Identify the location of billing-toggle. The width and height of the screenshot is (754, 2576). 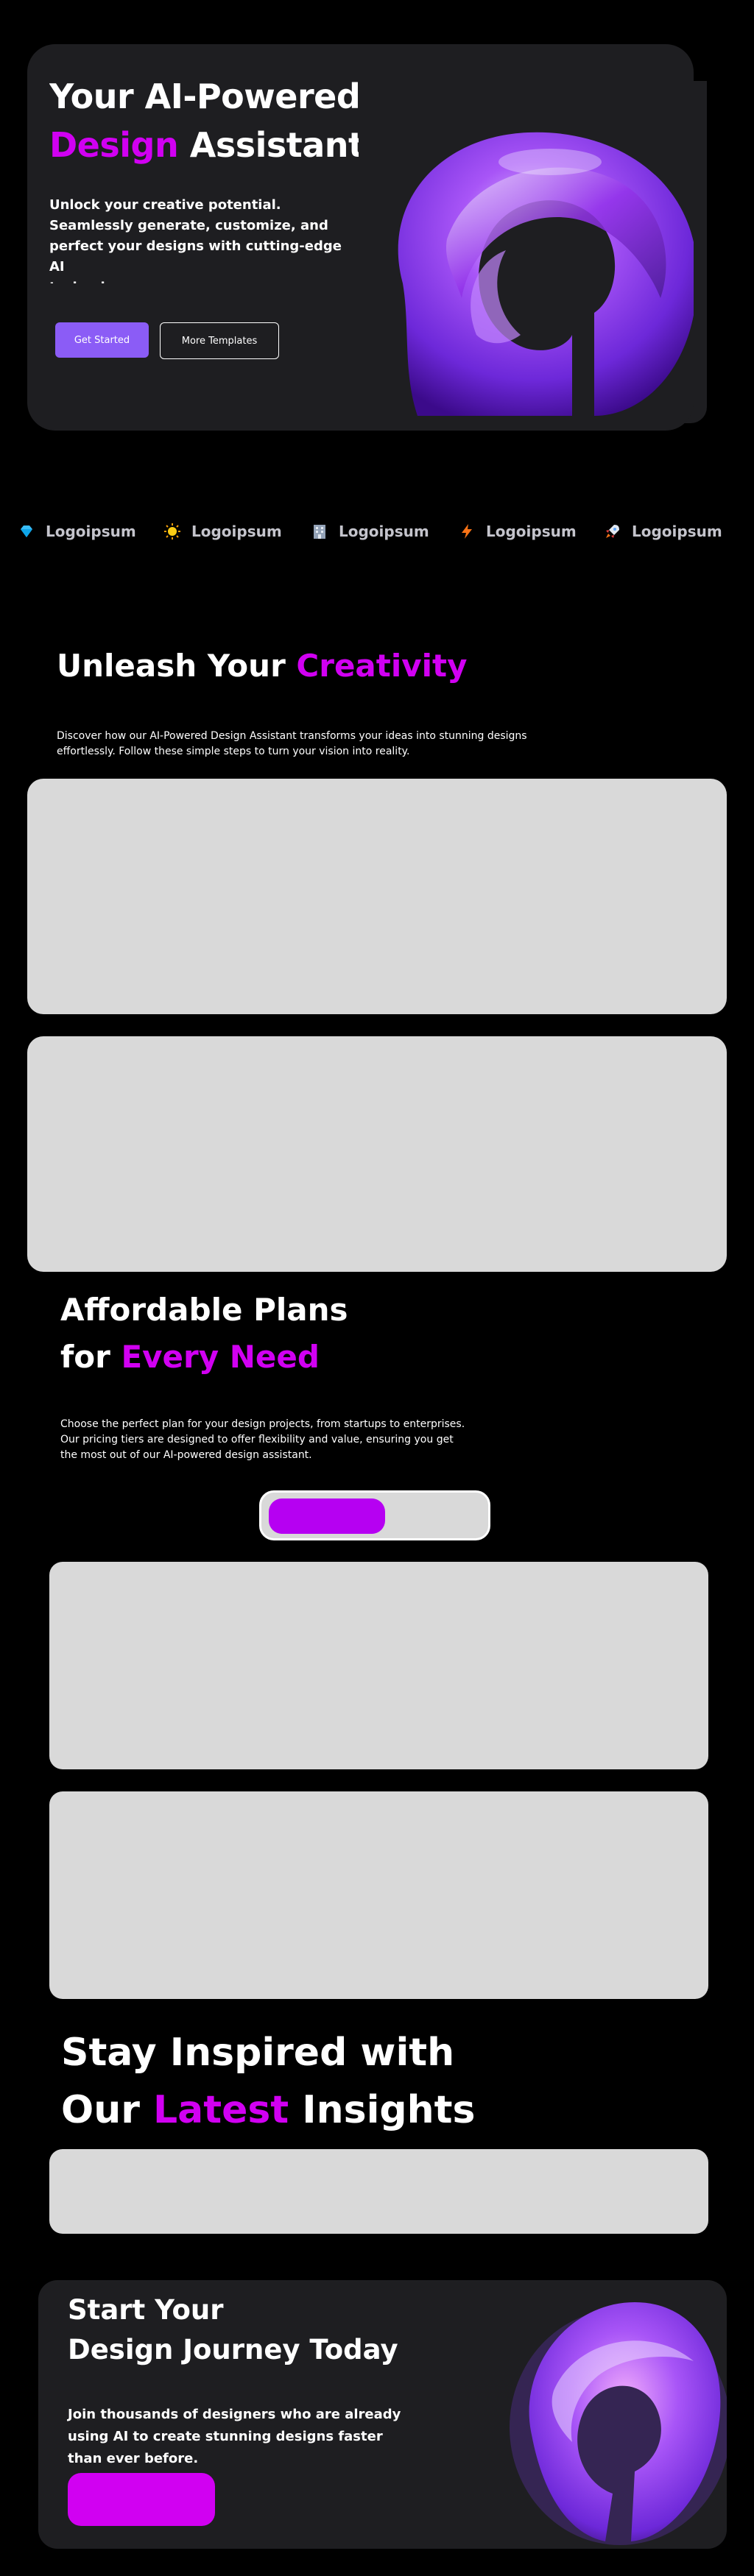
(374, 1515).